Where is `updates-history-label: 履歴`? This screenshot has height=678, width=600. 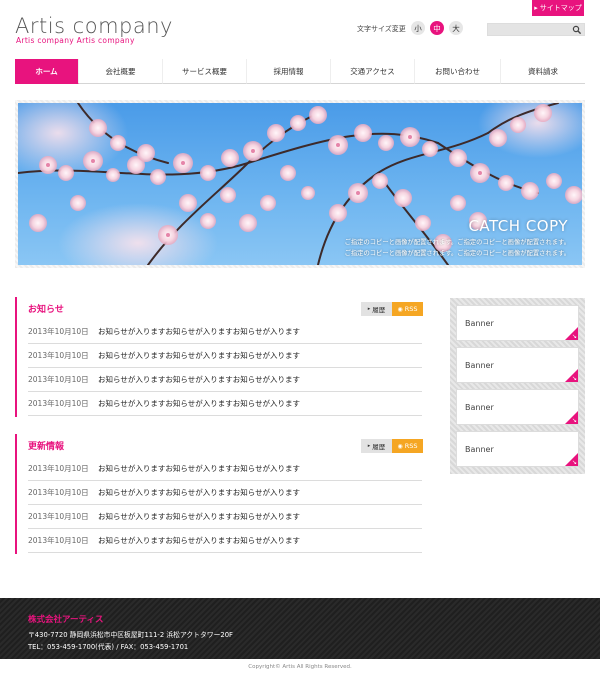 updates-history-label: 履歴 is located at coordinates (379, 447).